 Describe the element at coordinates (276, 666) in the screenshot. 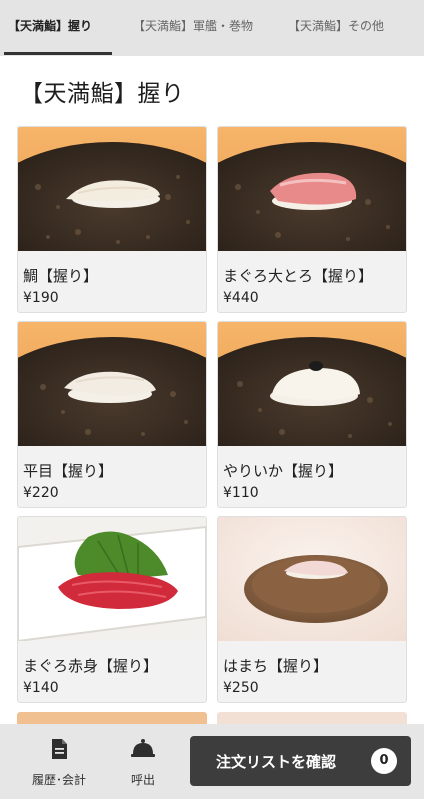

I see `item-name: はまち【握り】` at that location.